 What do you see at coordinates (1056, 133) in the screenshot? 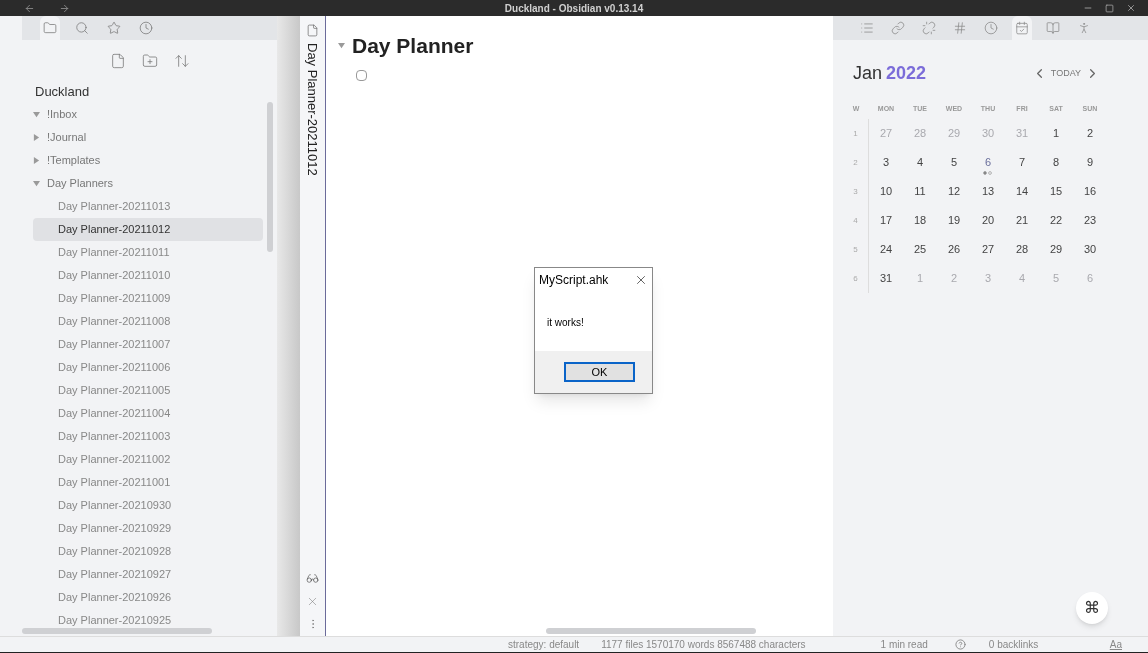
I see `calendar-day: 1` at bounding box center [1056, 133].